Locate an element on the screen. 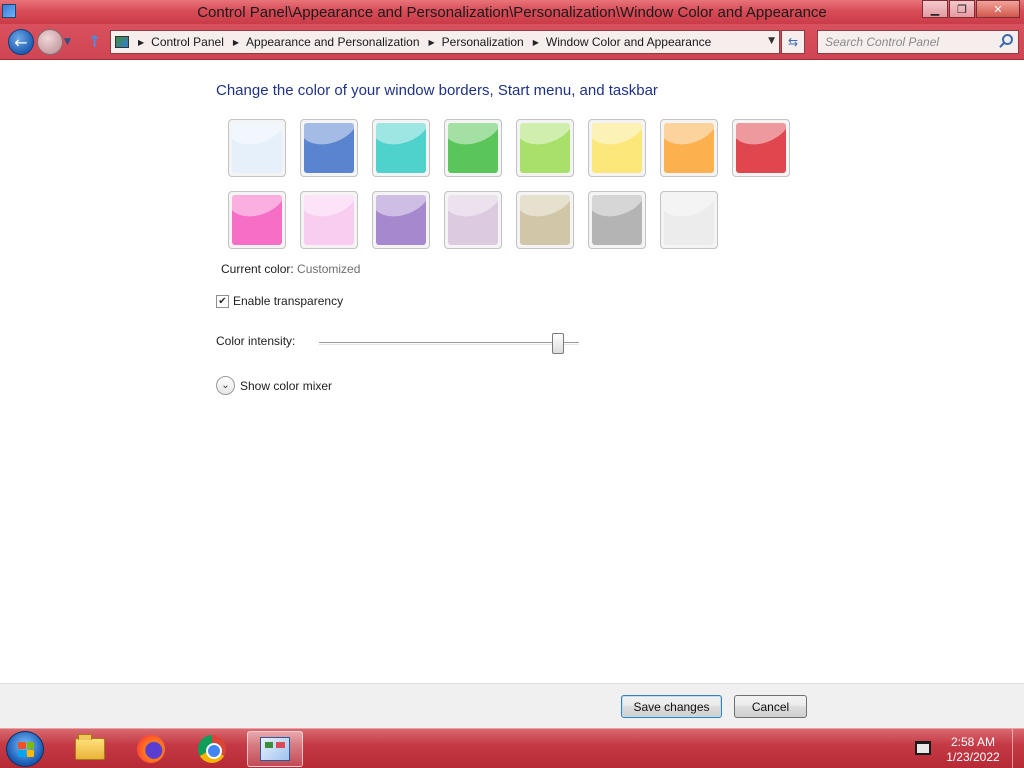 The height and width of the screenshot is (768, 1024). folder-icon is located at coordinates (90, 747).